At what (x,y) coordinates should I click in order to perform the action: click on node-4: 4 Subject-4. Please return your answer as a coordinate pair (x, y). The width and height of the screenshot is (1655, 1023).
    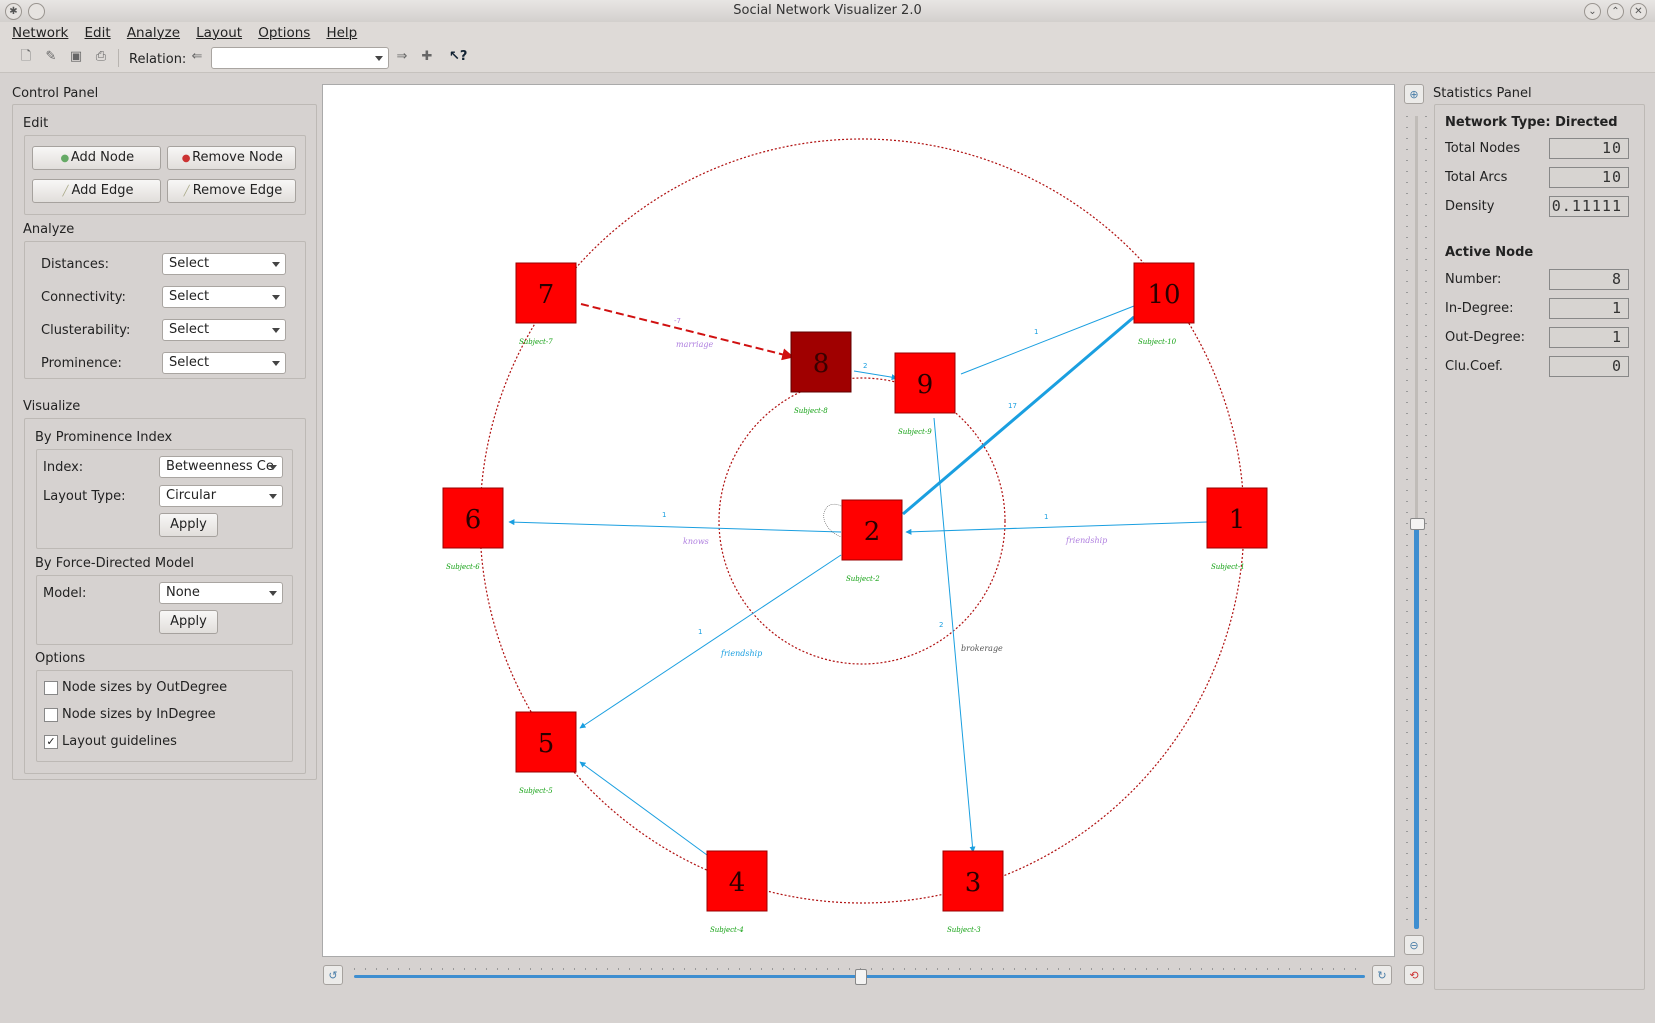
    Looking at the image, I should click on (737, 892).